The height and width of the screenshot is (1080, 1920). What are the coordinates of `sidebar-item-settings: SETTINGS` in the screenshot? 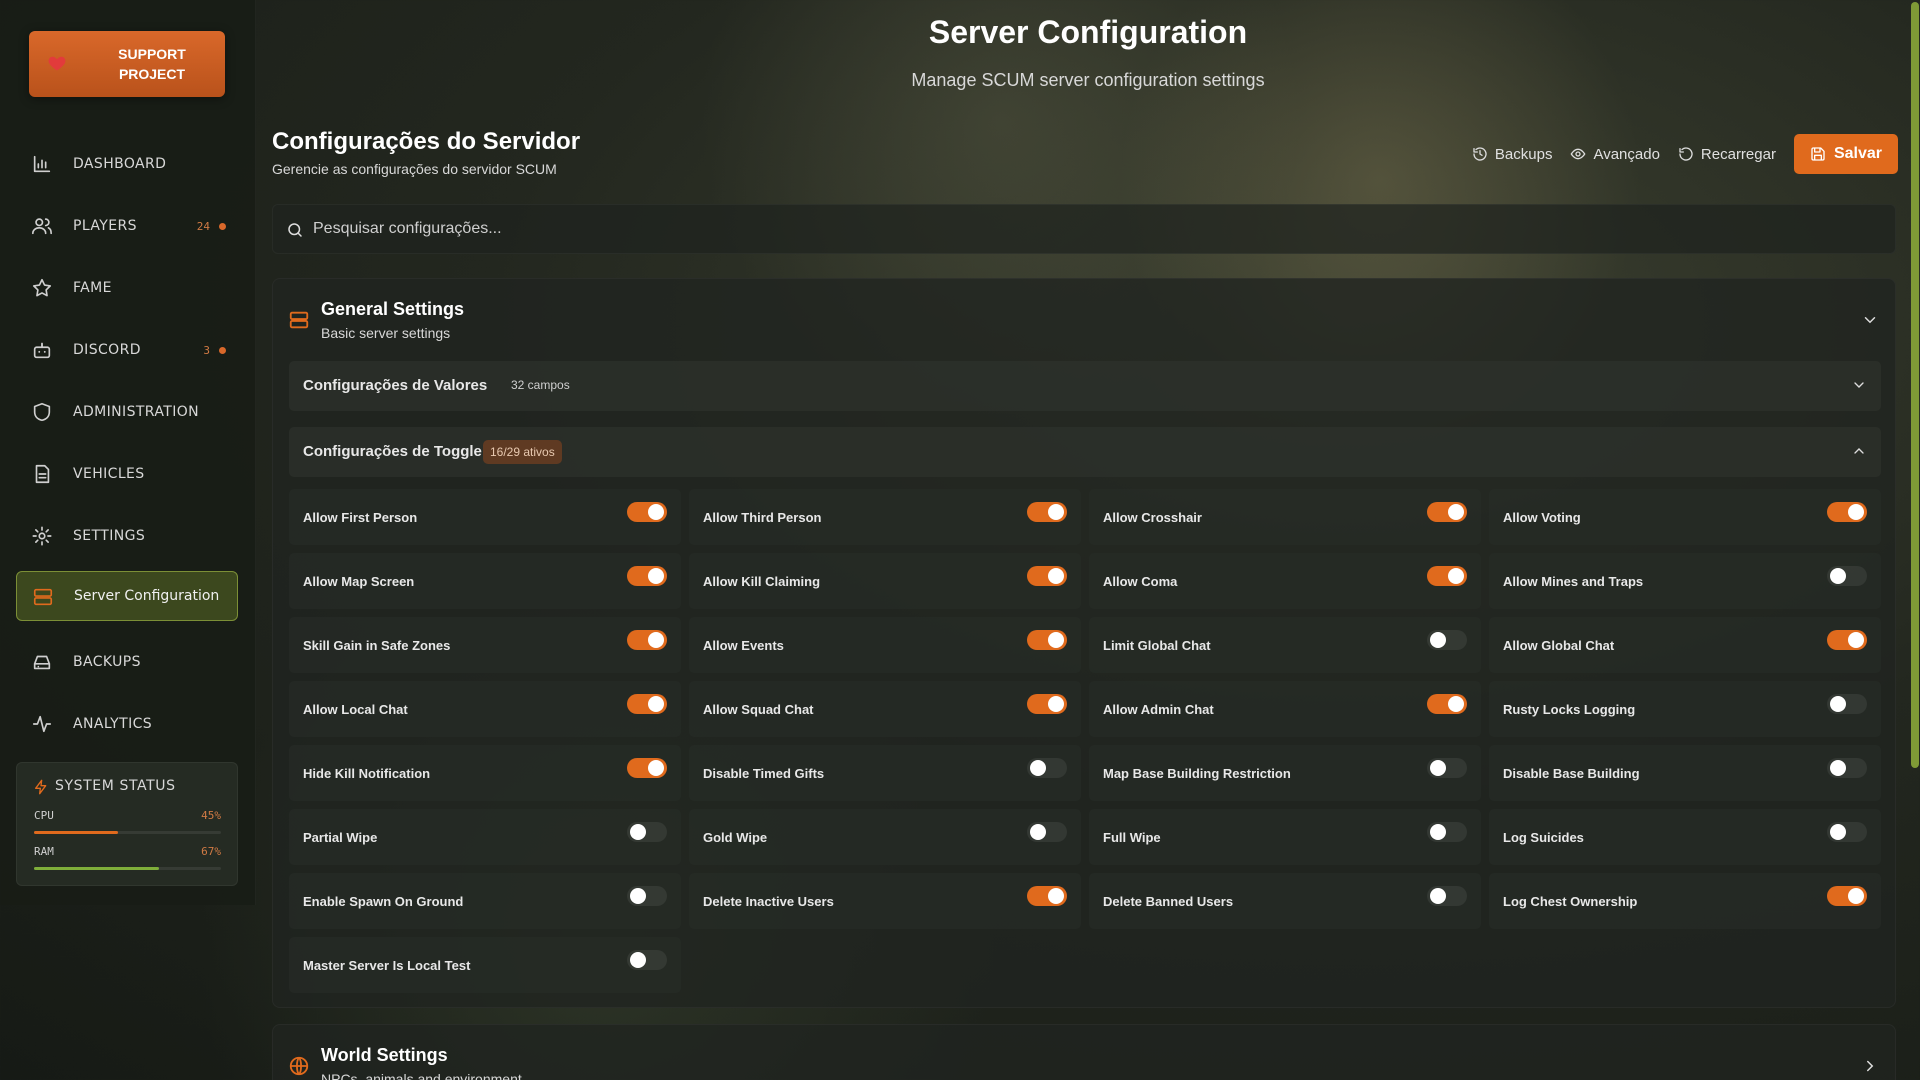 It's located at (127, 536).